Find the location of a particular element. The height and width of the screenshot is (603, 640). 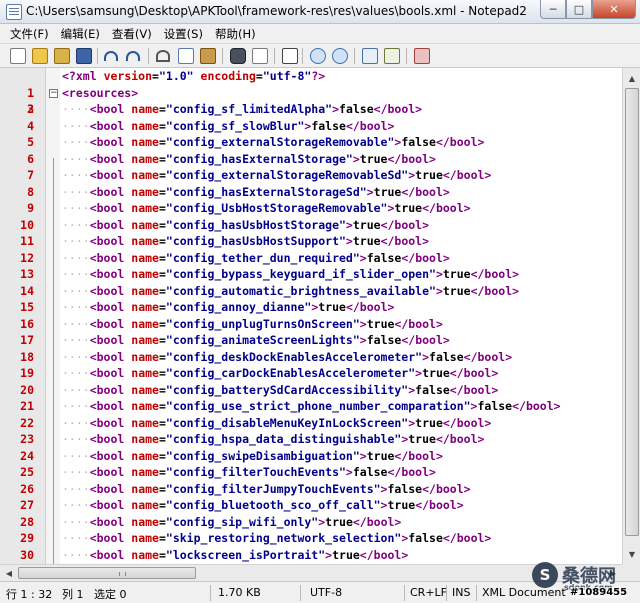

status-insert-mode: INS is located at coordinates (461, 592).